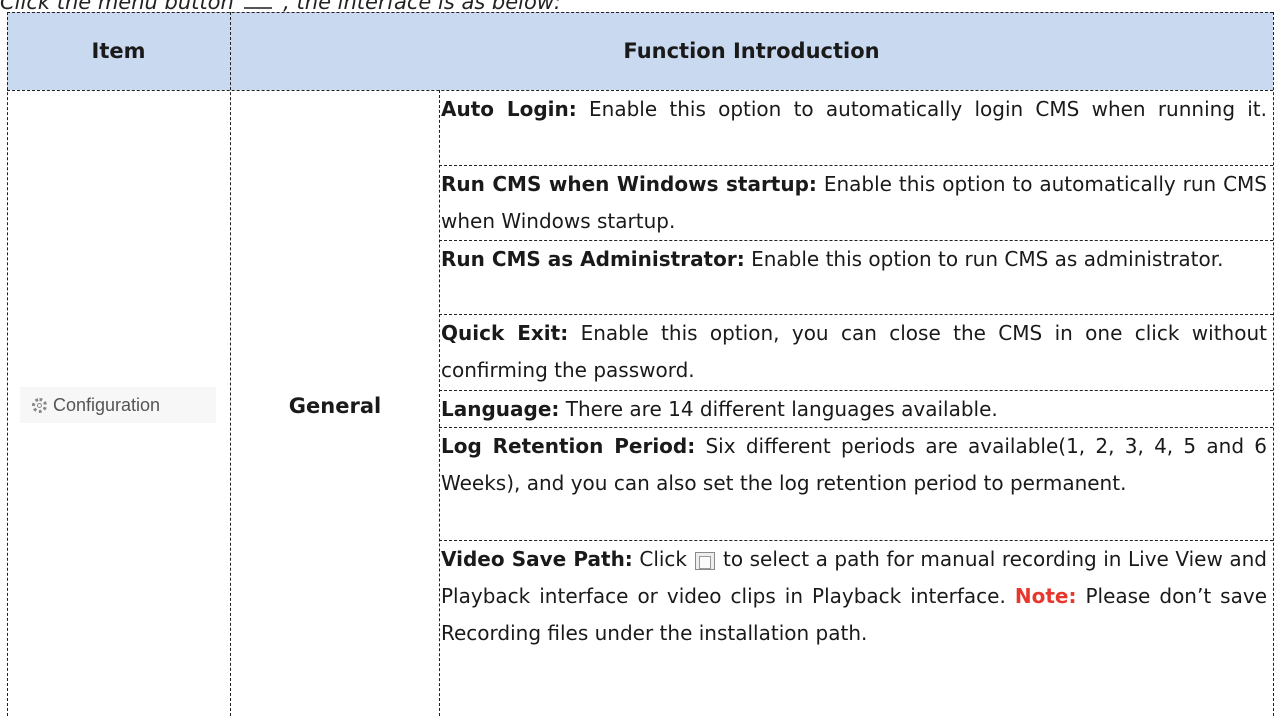 The width and height of the screenshot is (1274, 716). Describe the element at coordinates (1045, 596) in the screenshot. I see `note-label: Note:` at that location.